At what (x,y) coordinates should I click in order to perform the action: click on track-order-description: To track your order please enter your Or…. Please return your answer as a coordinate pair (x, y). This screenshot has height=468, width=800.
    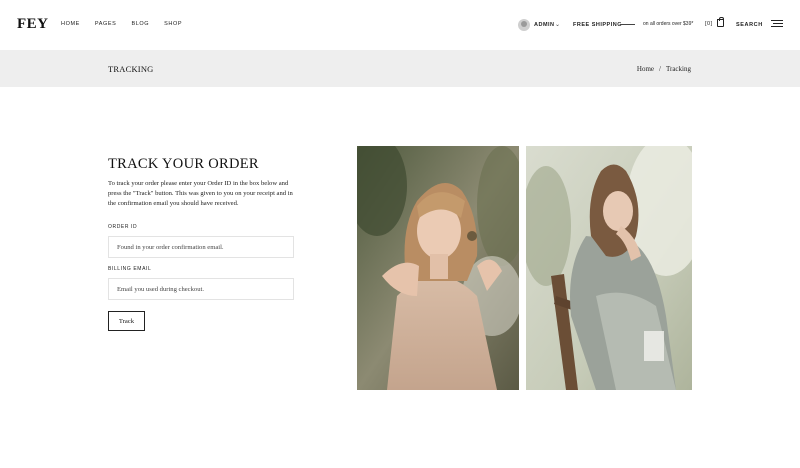
    Looking at the image, I should click on (200, 193).